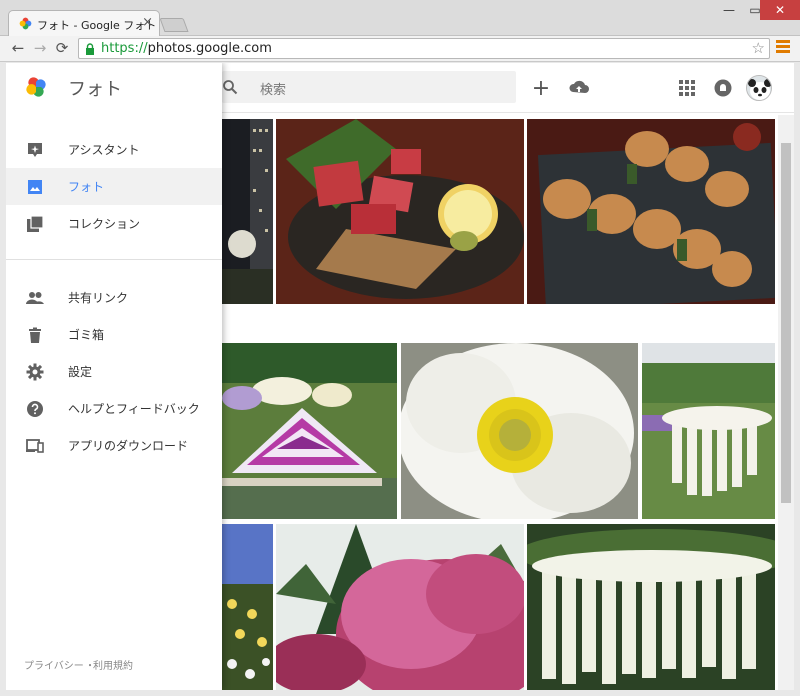 This screenshot has height=696, width=800. What do you see at coordinates (124, 48) in the screenshot?
I see `url-scheme: https://` at bounding box center [124, 48].